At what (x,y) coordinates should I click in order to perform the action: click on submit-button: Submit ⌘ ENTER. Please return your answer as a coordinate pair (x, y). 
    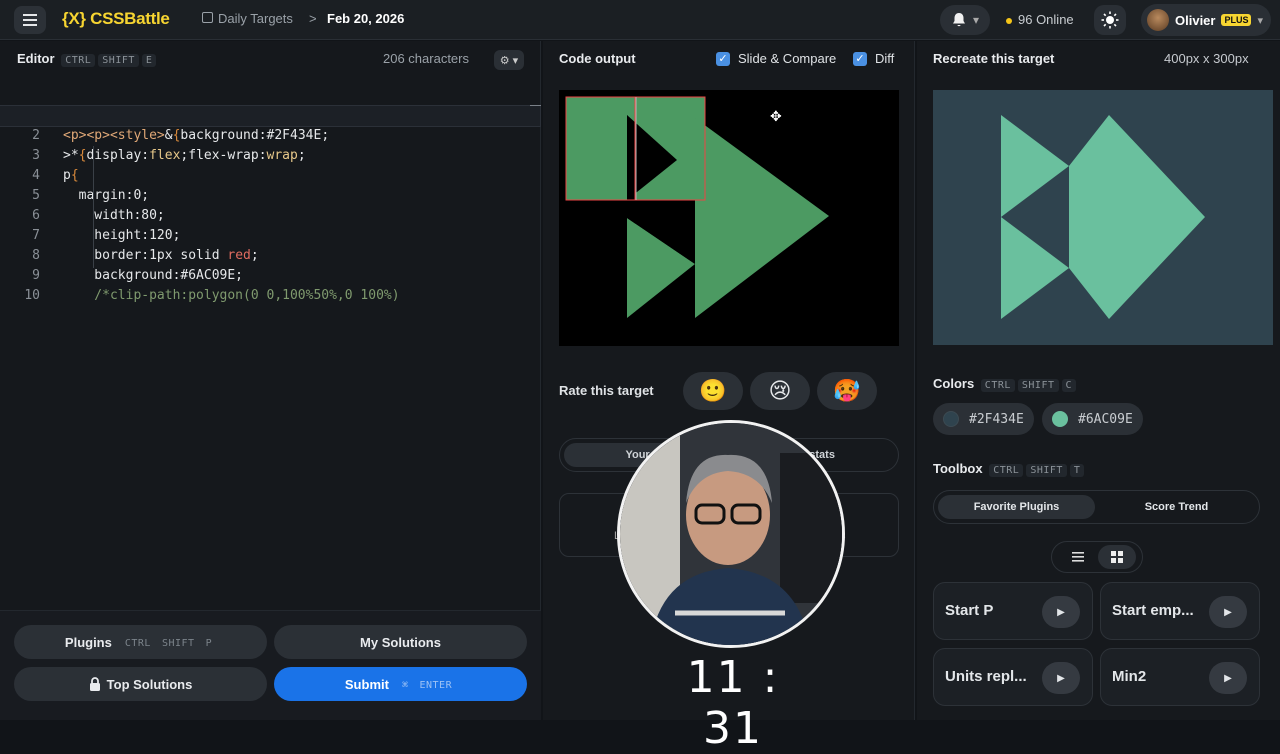
    Looking at the image, I should click on (400, 684).